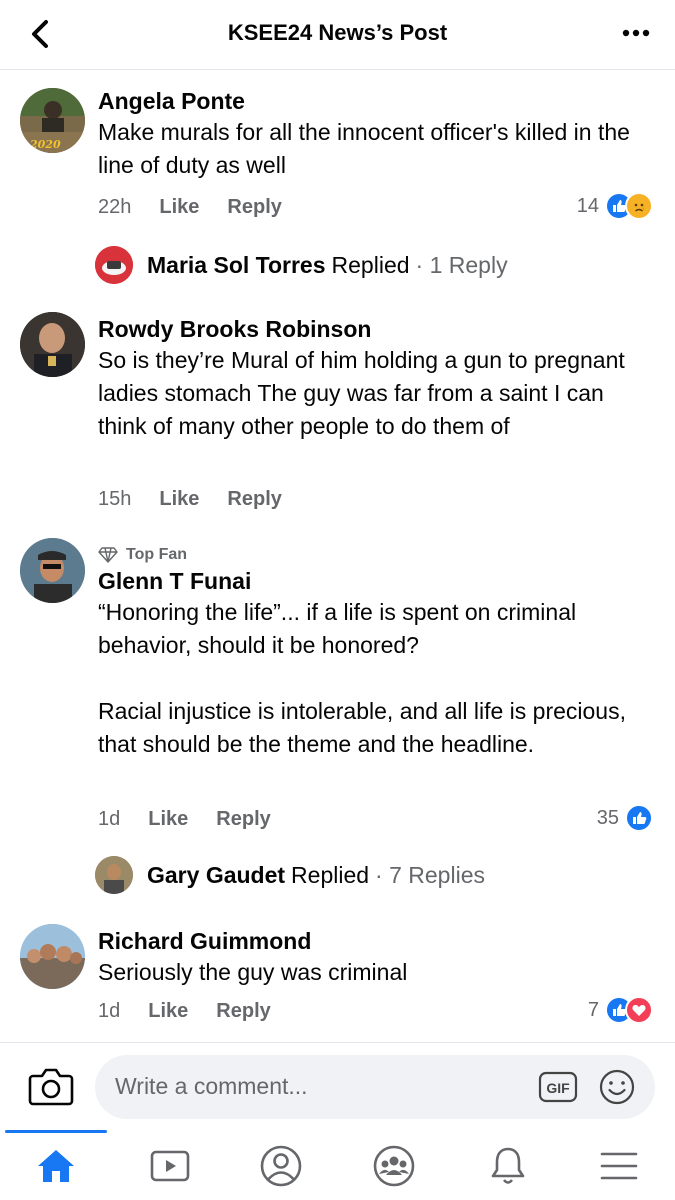 Image resolution: width=675 pixels, height=1200 pixels. I want to click on reaction-summary: 35, so click(625, 818).